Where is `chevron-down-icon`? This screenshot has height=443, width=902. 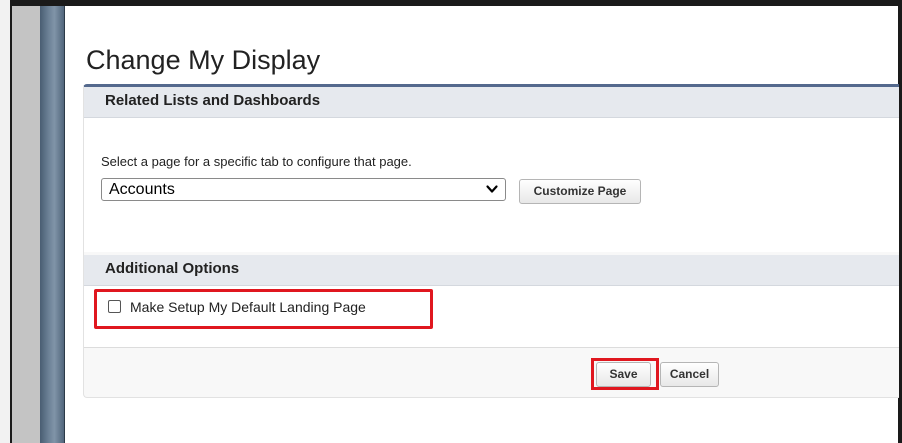 chevron-down-icon is located at coordinates (492, 189).